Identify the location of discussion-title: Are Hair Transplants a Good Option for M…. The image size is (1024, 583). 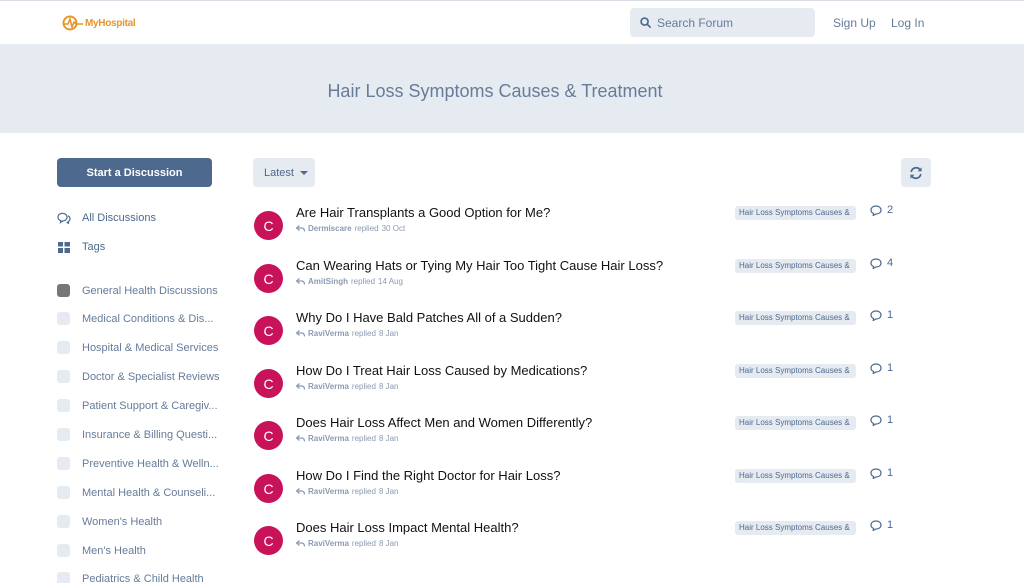
(423, 212).